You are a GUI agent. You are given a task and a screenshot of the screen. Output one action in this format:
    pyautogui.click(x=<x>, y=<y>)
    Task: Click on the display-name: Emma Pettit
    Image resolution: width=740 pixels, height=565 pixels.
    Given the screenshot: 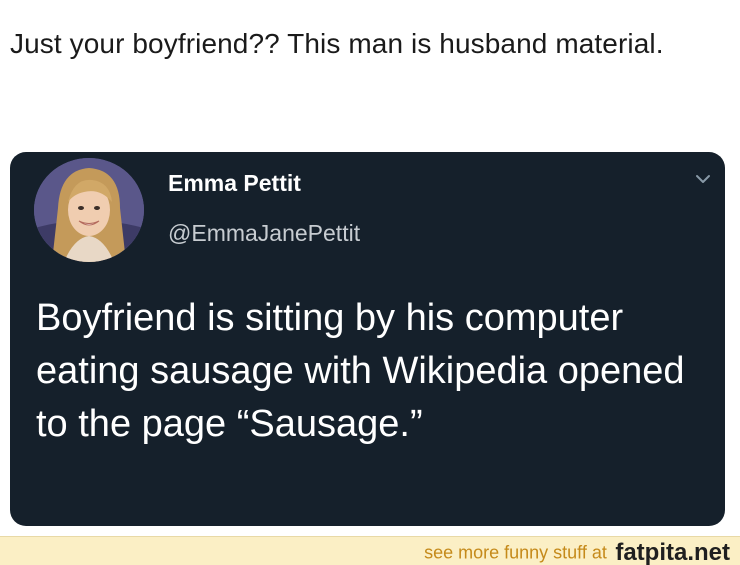 What is the action you would take?
    pyautogui.click(x=234, y=183)
    